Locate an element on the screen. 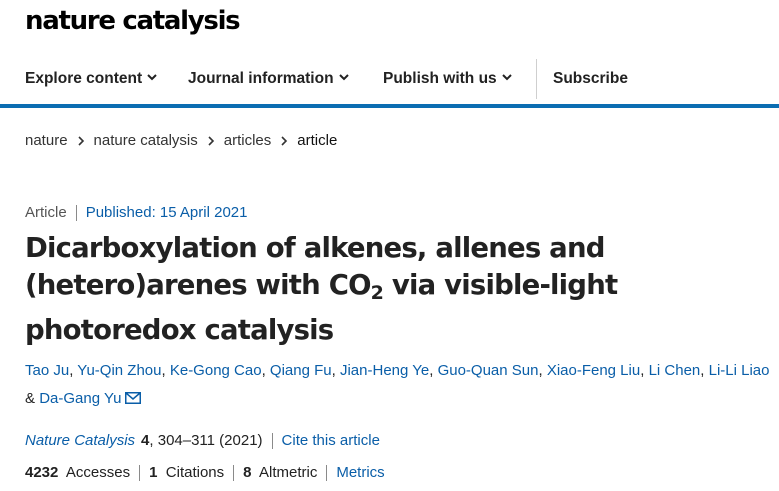 The width and height of the screenshot is (779, 491). breadcrumb-nature-catalysis: nature catalysis is located at coordinates (146, 141).